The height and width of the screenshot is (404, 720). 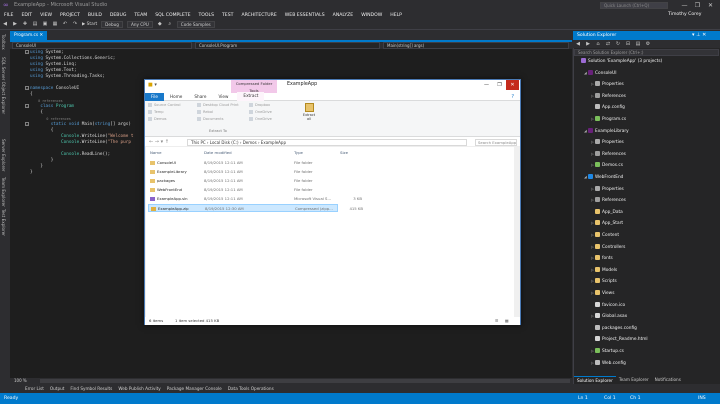 What do you see at coordinates (206, 15) in the screenshot?
I see `menu-tools: TOOLS` at bounding box center [206, 15].